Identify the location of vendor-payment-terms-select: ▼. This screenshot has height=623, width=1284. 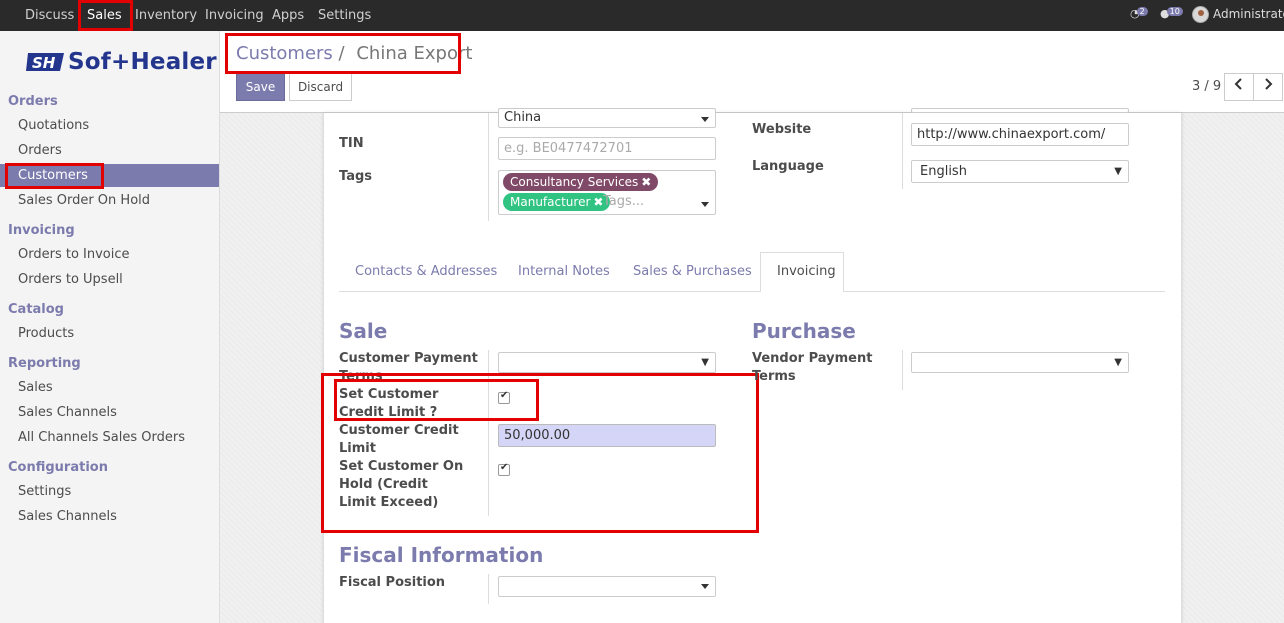
(1020, 362).